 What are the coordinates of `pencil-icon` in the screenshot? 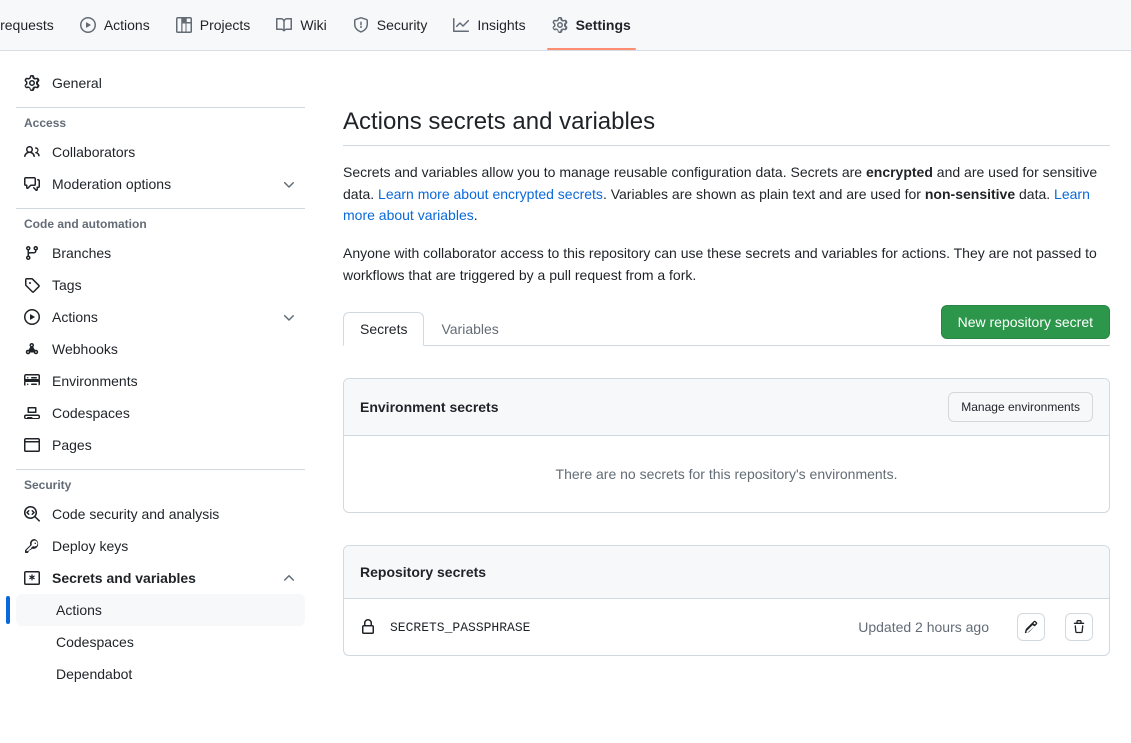 It's located at (1031, 627).